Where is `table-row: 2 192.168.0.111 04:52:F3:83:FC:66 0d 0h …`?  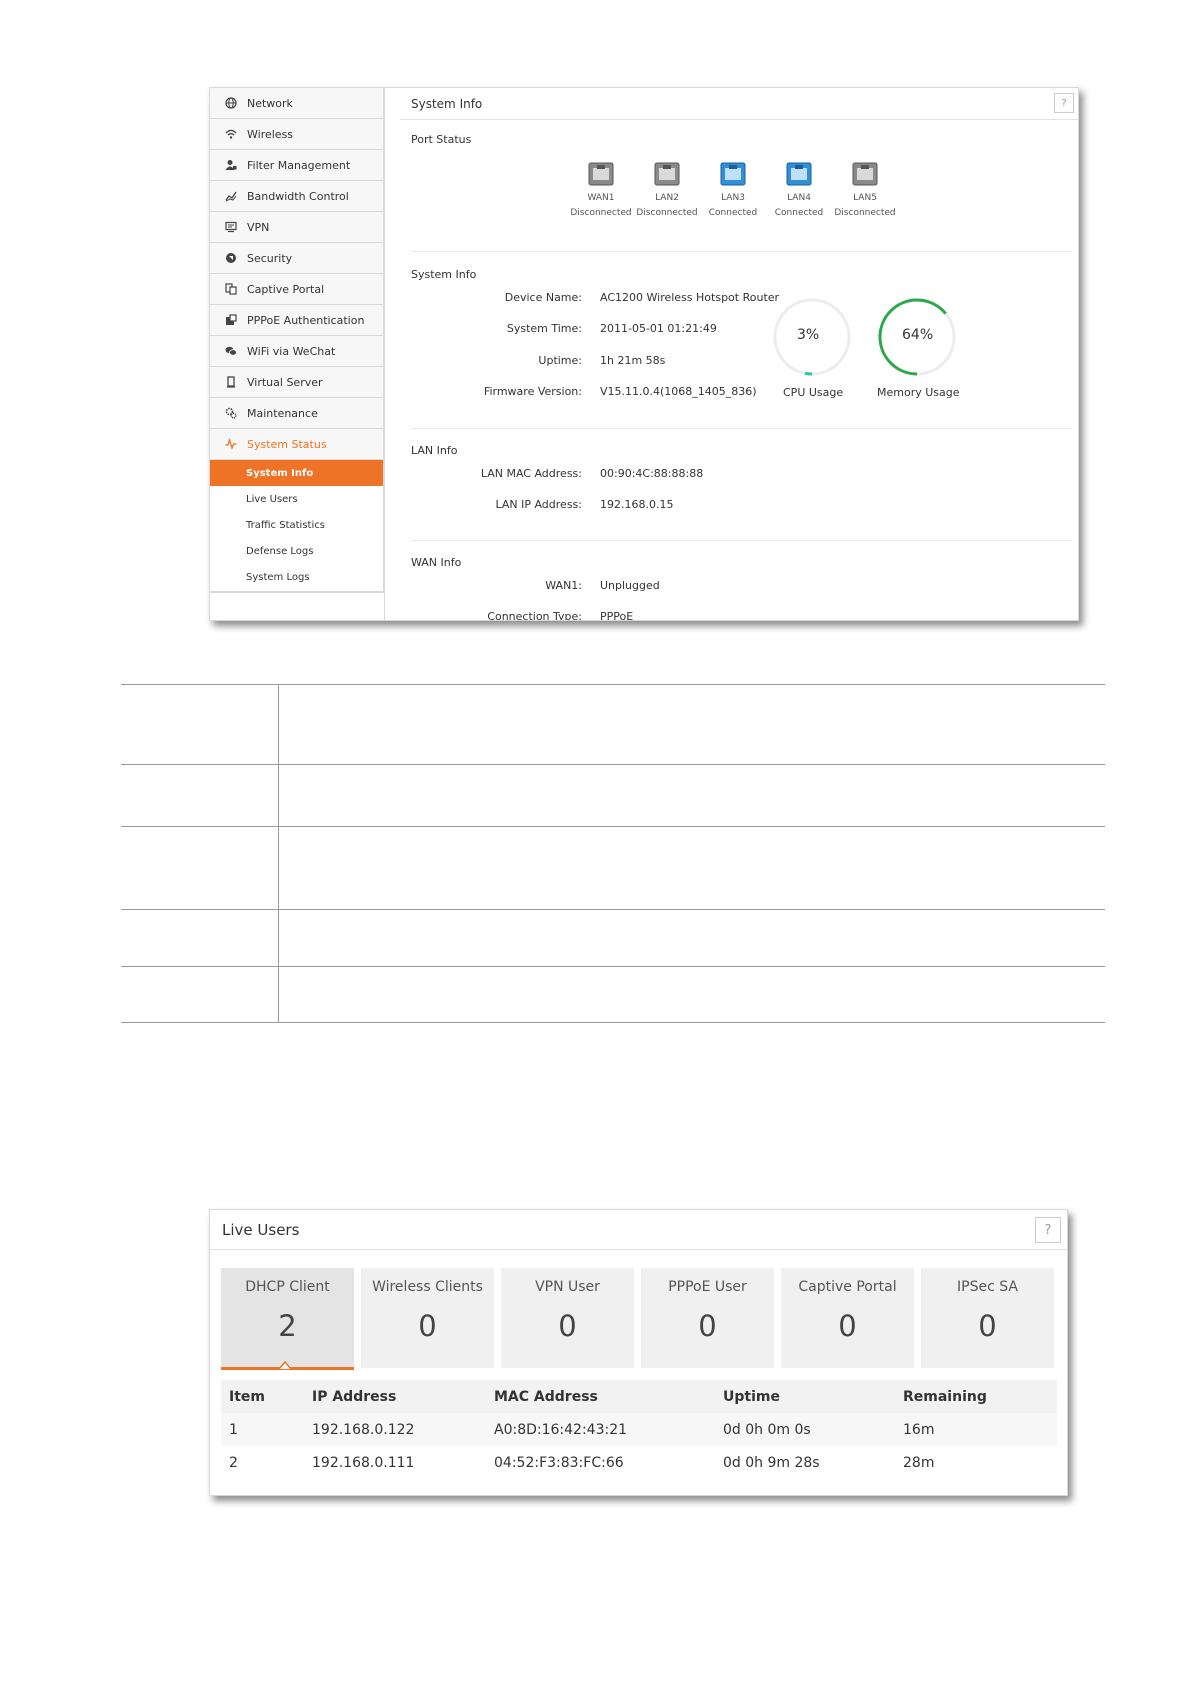 table-row: 2 192.168.0.111 04:52:F3:83:FC:66 0d 0h … is located at coordinates (639, 1462).